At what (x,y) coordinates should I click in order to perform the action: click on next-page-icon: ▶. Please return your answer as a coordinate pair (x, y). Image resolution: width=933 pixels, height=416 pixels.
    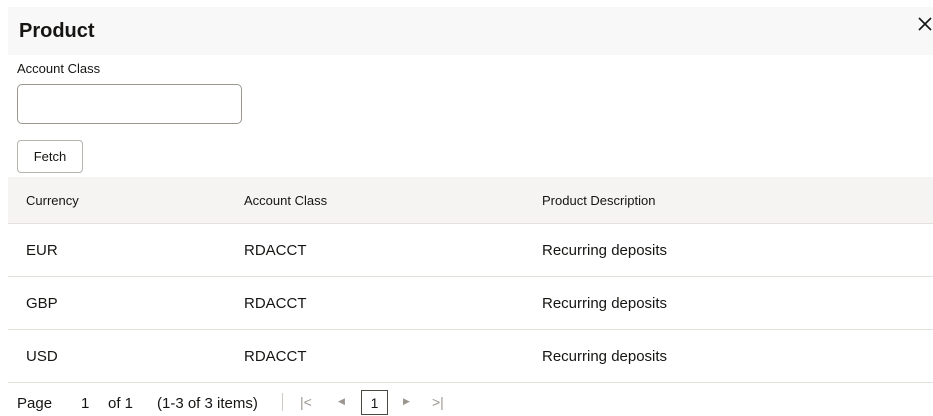
    Looking at the image, I should click on (406, 401).